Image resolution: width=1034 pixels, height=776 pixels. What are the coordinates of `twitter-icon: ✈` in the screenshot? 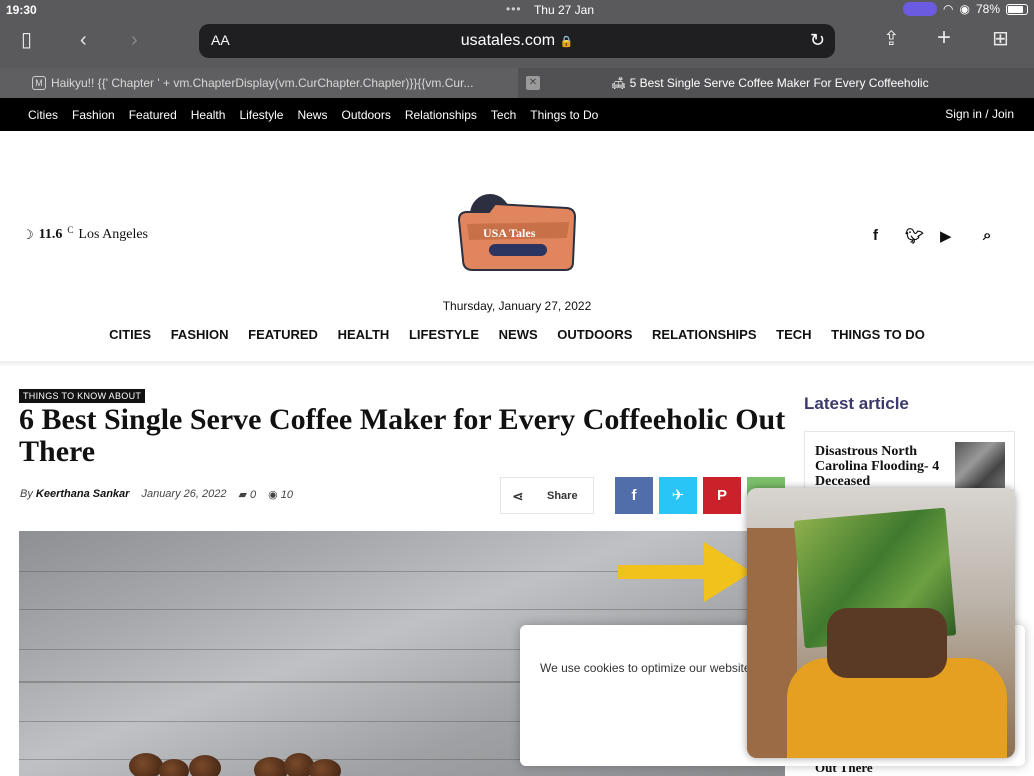 It's located at (678, 495).